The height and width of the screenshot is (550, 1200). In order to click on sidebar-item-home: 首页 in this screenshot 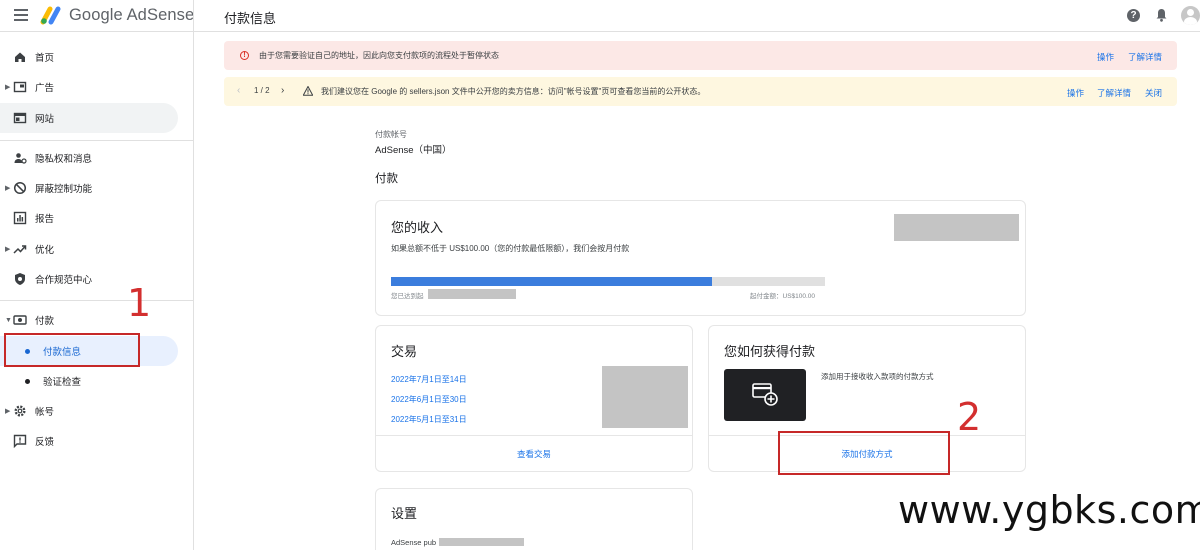, I will do `click(89, 57)`.